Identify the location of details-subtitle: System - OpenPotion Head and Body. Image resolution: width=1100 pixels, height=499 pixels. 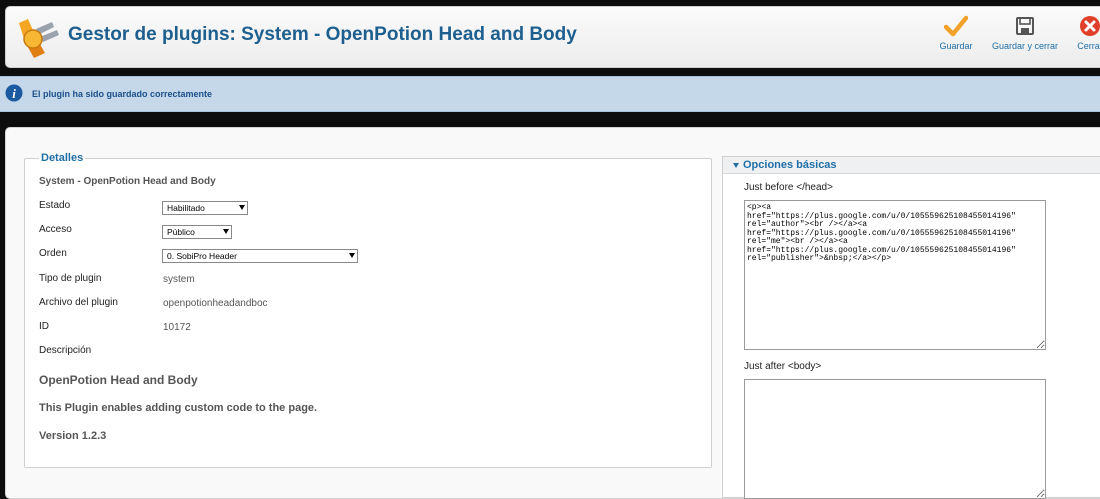
(127, 181).